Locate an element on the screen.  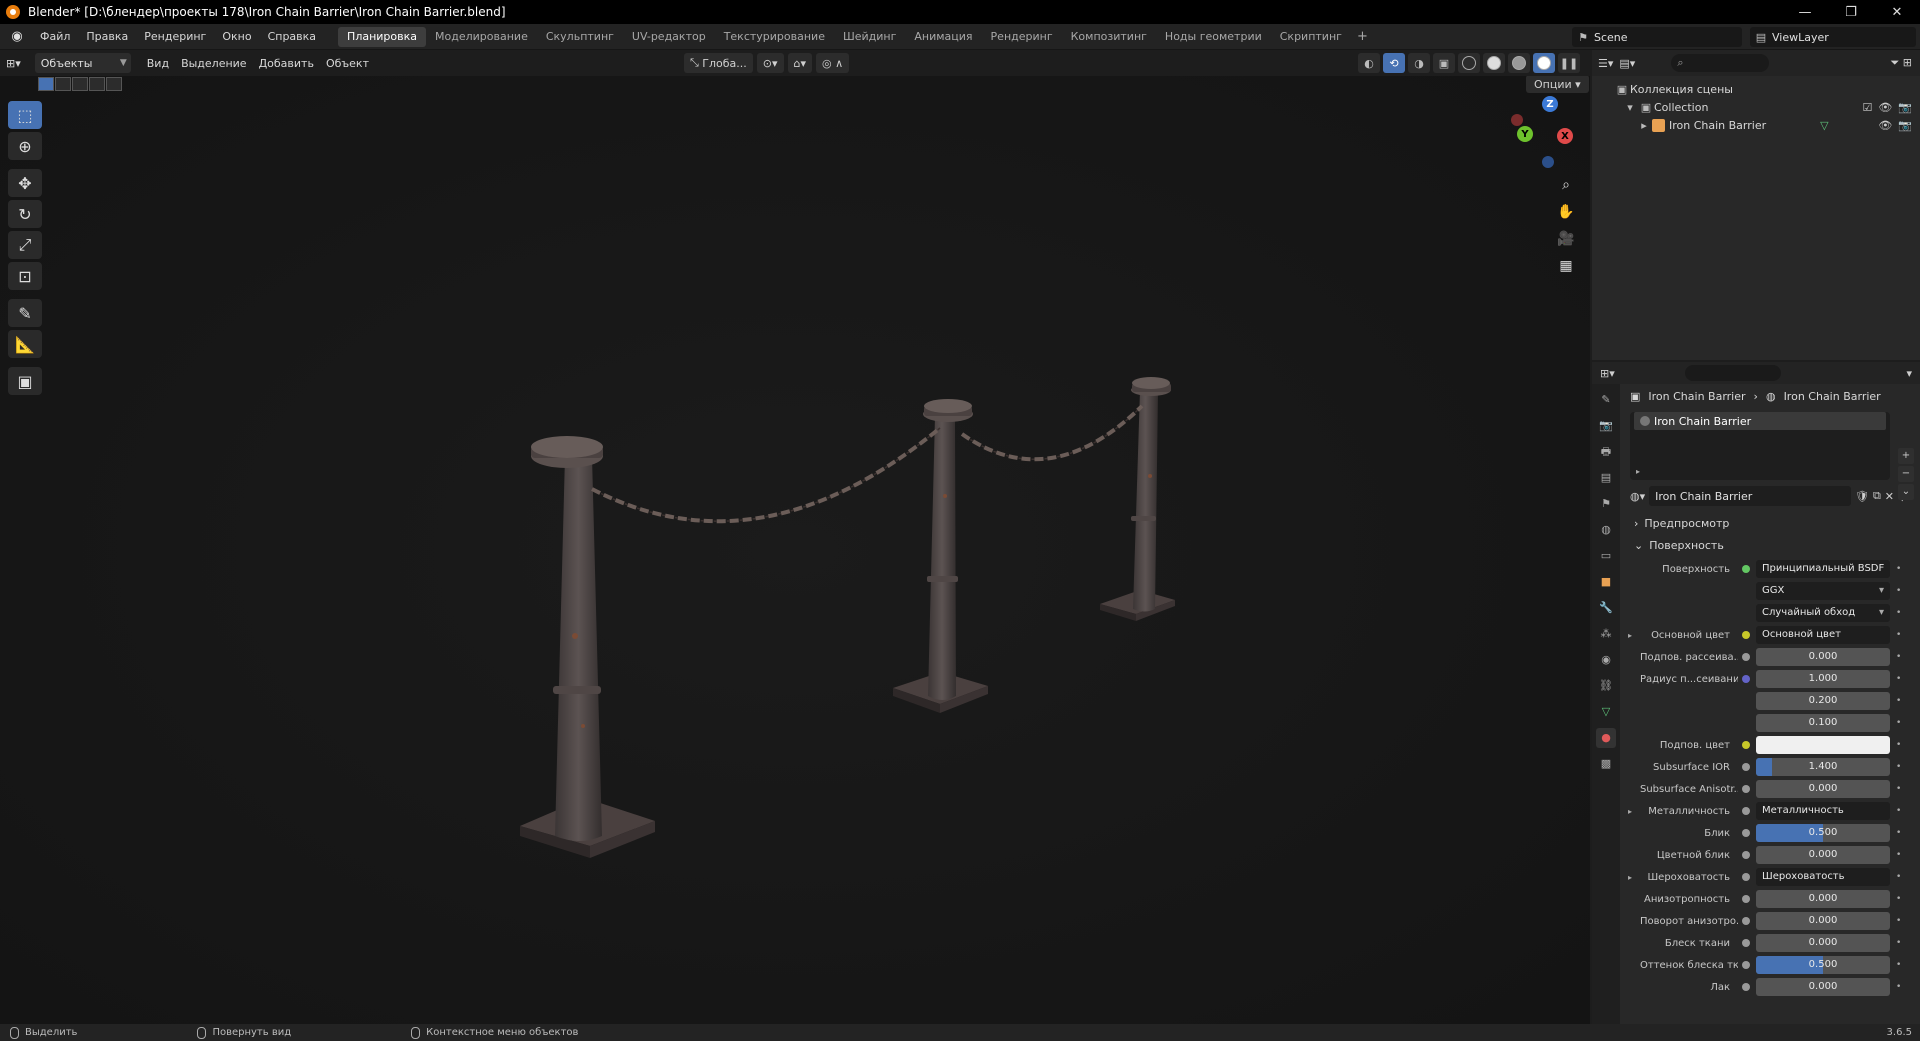
gizmo-neg-z is located at coordinates (1548, 162).